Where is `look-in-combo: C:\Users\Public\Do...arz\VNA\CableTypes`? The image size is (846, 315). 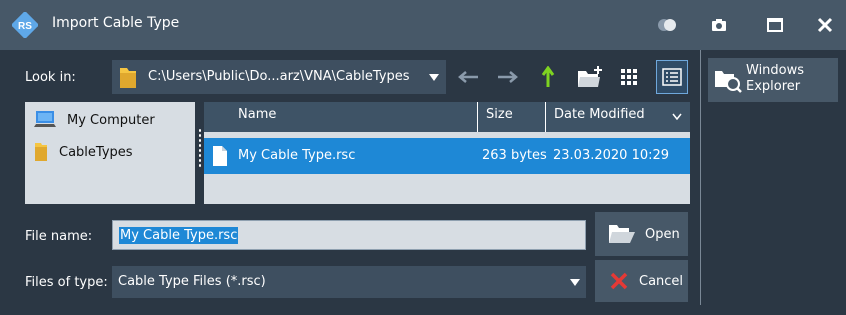 look-in-combo: C:\Users\Public\Do...arz\VNA\CableTypes is located at coordinates (279, 77).